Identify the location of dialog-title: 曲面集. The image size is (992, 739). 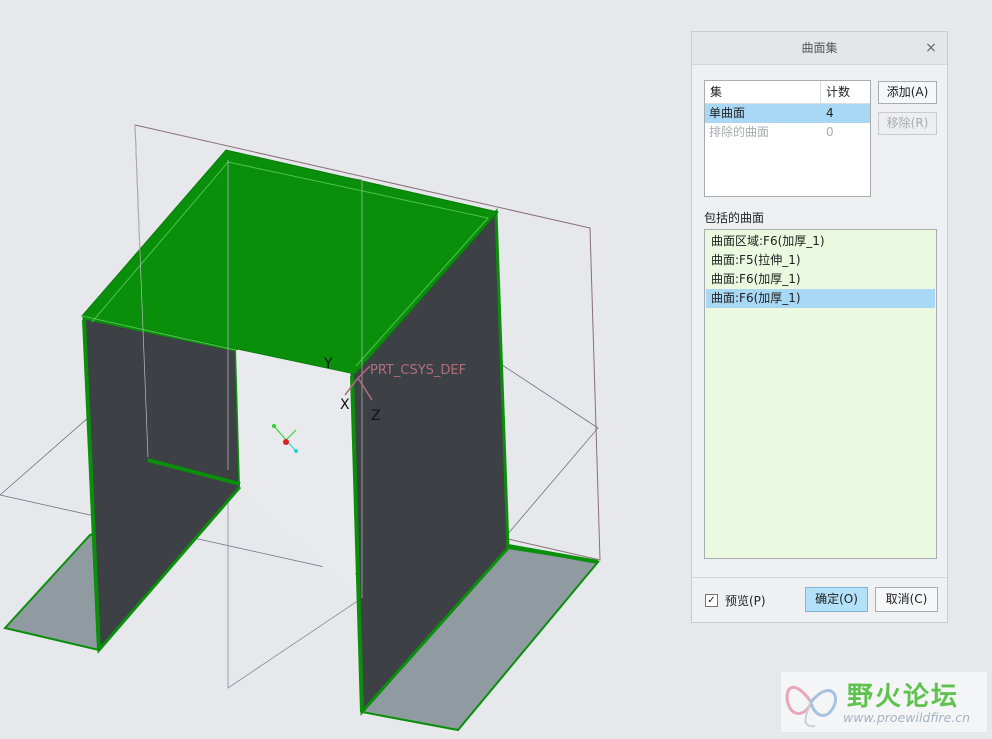
(819, 48).